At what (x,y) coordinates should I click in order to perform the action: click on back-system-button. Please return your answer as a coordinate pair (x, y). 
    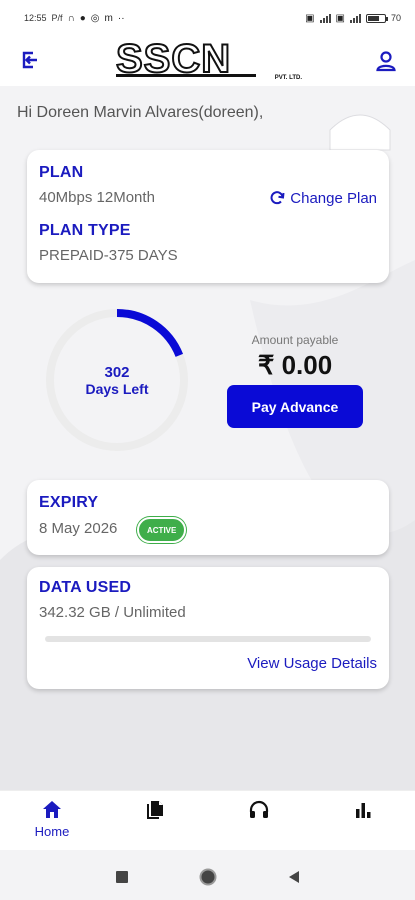
    Looking at the image, I should click on (294, 877).